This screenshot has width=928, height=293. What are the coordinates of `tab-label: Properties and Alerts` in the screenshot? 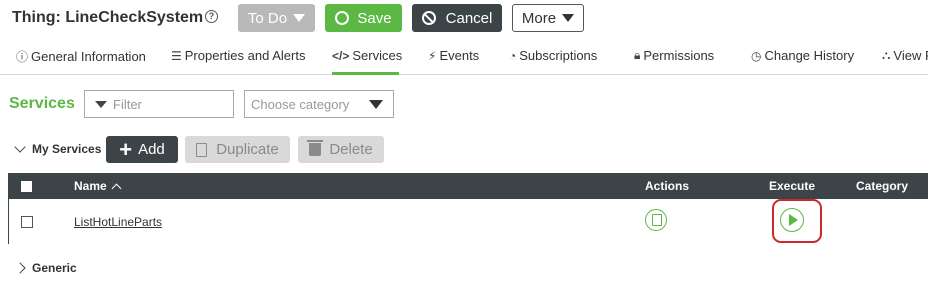 It's located at (245, 55).